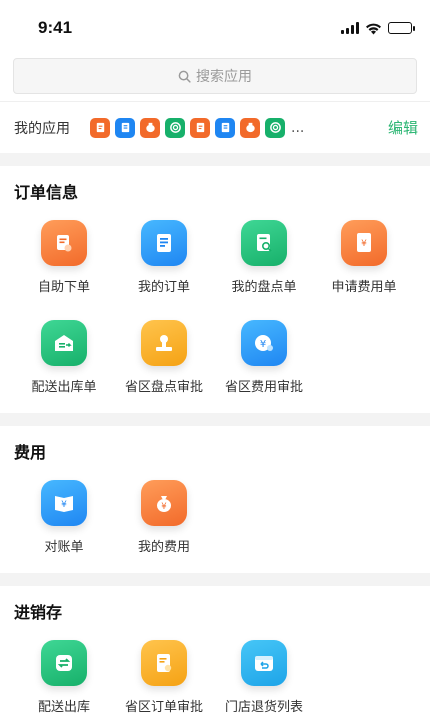 The width and height of the screenshot is (430, 715). I want to click on edit-button: 编辑, so click(403, 127).